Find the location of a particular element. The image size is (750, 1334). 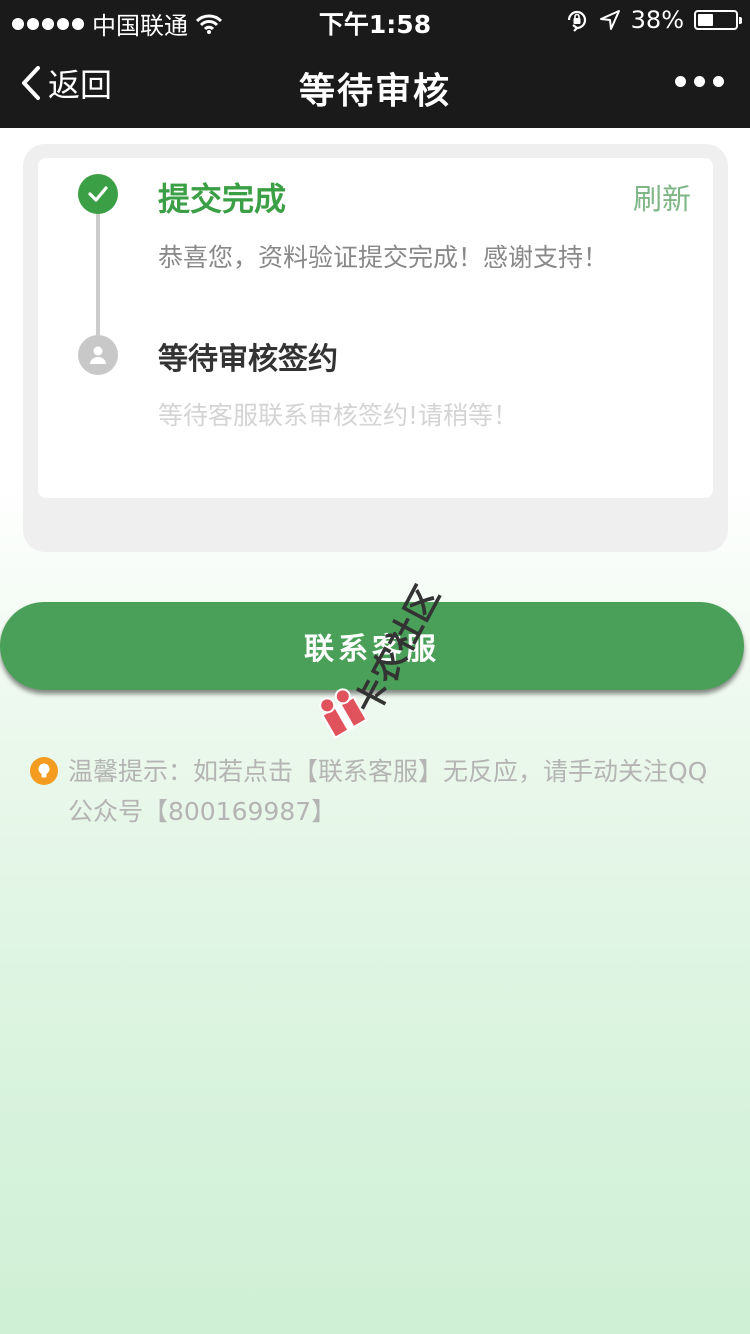

gift-icon is located at coordinates (343, 713).